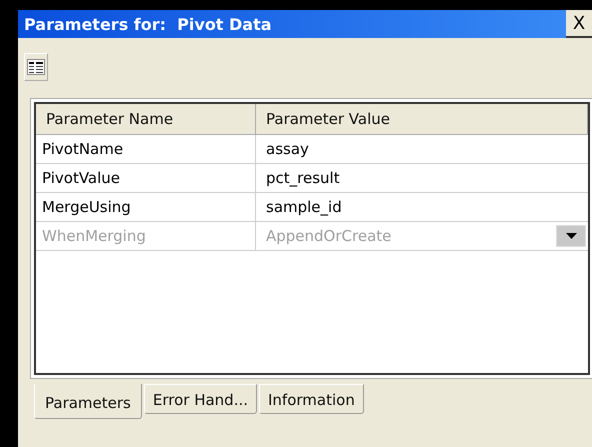  I want to click on table-cell: assay, so click(422, 149).